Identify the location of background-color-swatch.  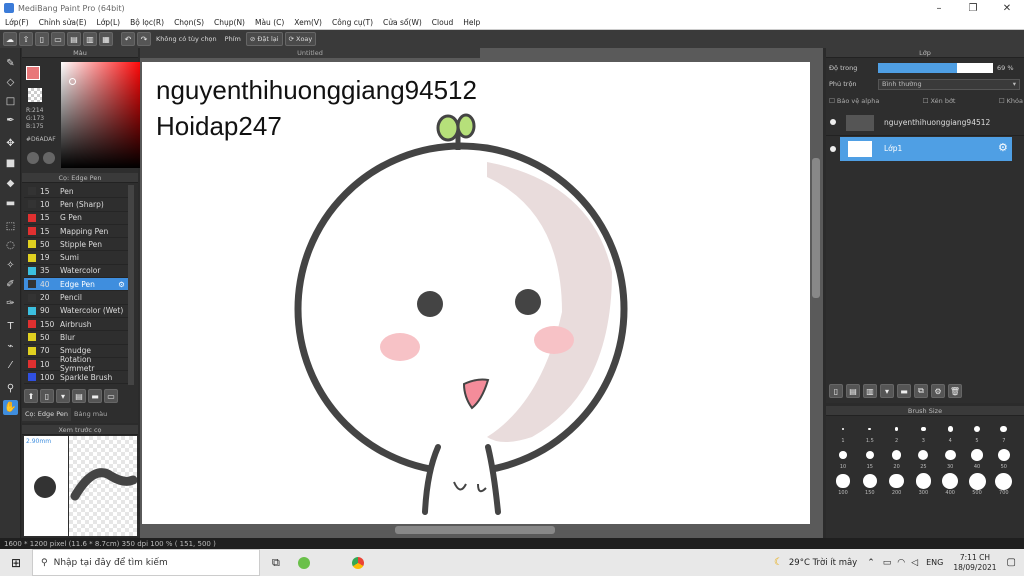
(35, 95).